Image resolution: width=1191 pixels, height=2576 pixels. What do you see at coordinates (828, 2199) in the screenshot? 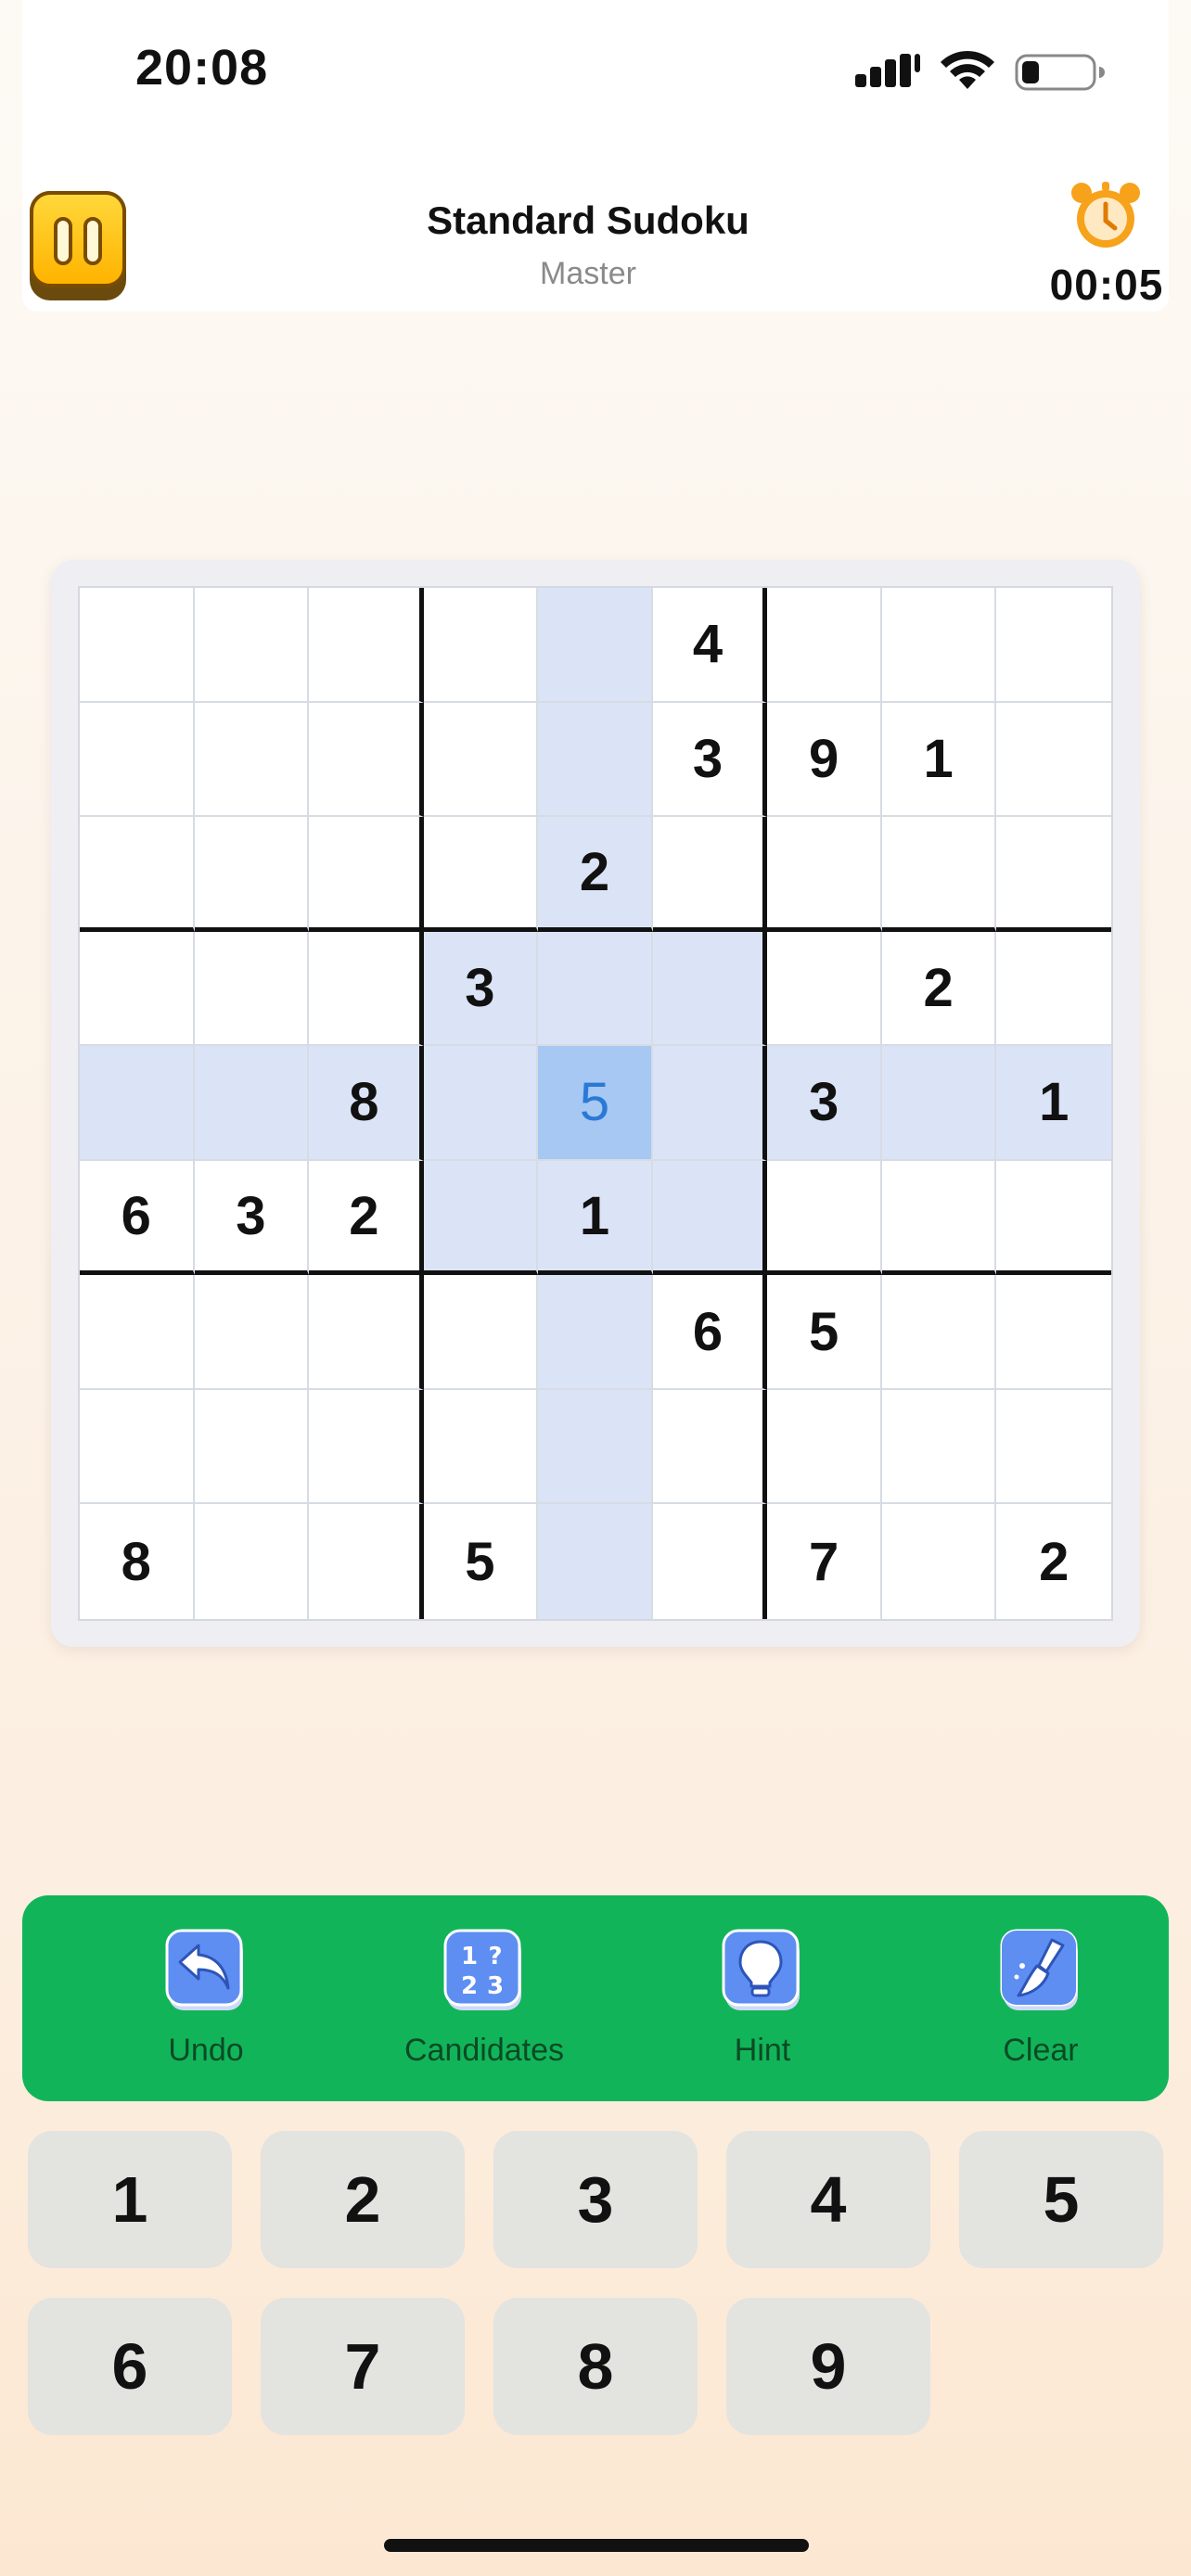
I see `number-key-4: 4` at bounding box center [828, 2199].